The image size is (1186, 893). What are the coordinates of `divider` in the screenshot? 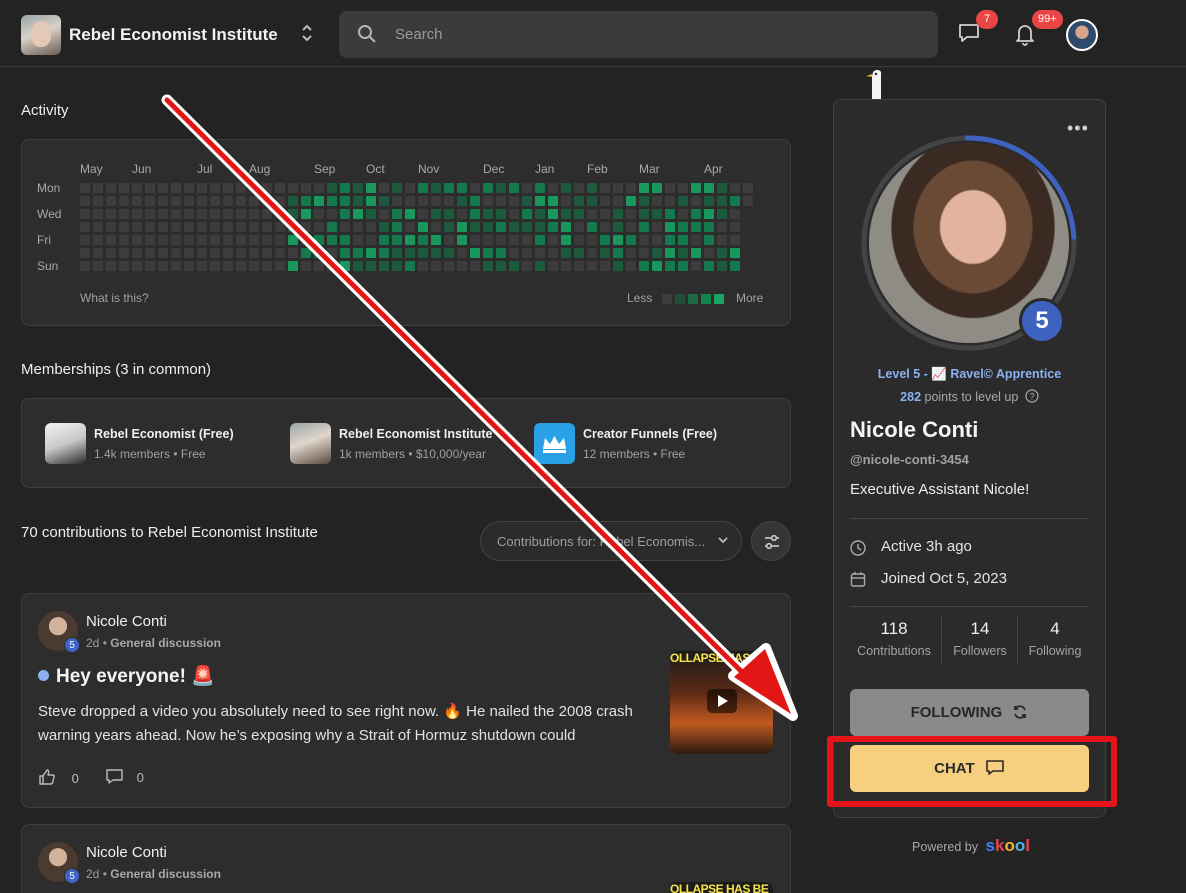 It's located at (1017, 640).